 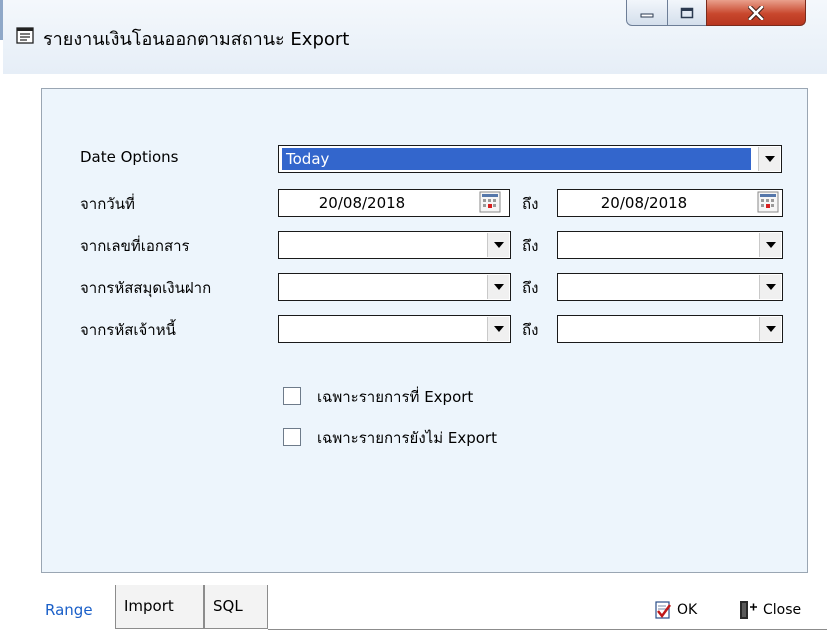 I want to click on to-creditor-select, so click(x=670, y=329).